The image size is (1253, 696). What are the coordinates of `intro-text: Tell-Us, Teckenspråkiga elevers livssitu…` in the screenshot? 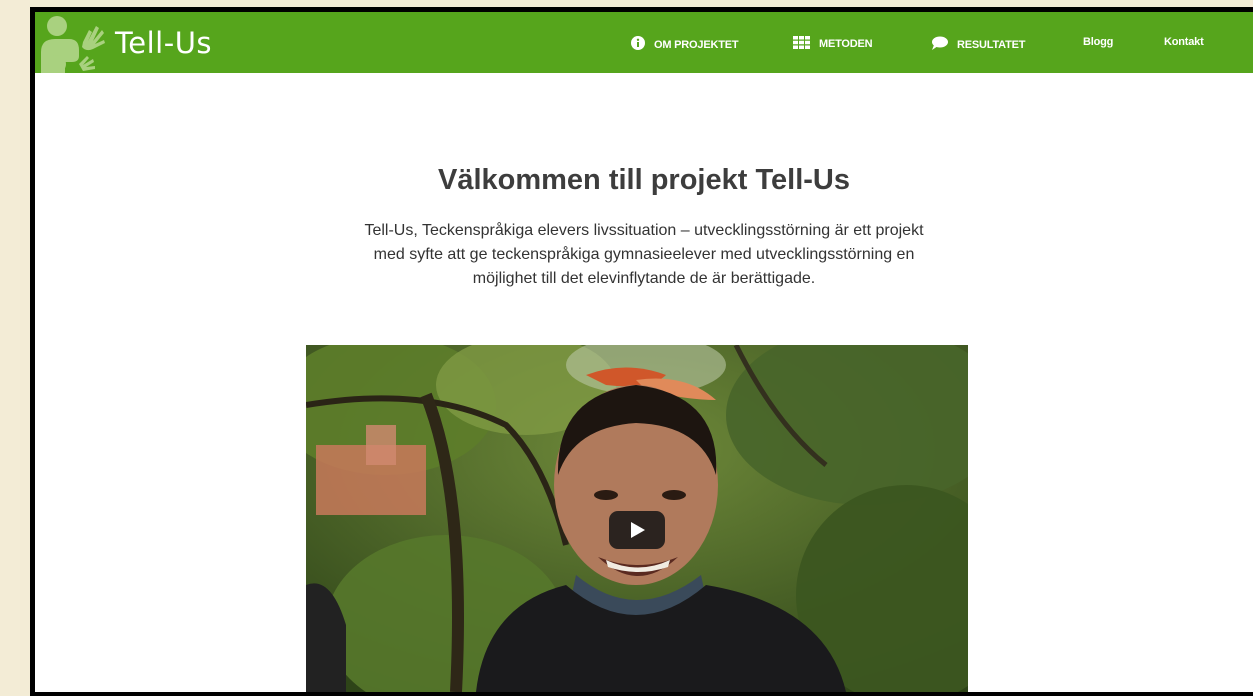 It's located at (644, 255).